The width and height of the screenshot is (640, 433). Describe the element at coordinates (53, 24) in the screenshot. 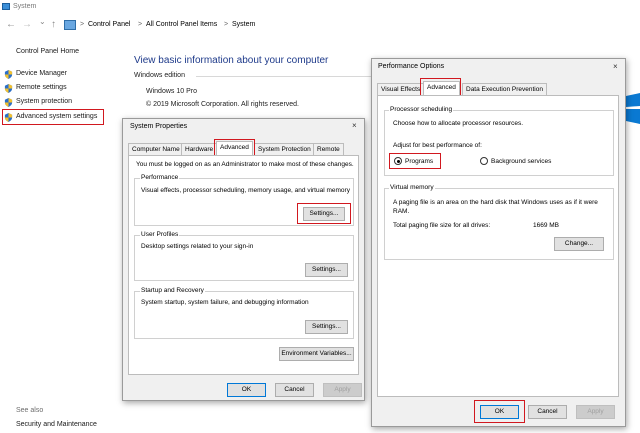

I see `up-arrow-icon: ↑` at that location.